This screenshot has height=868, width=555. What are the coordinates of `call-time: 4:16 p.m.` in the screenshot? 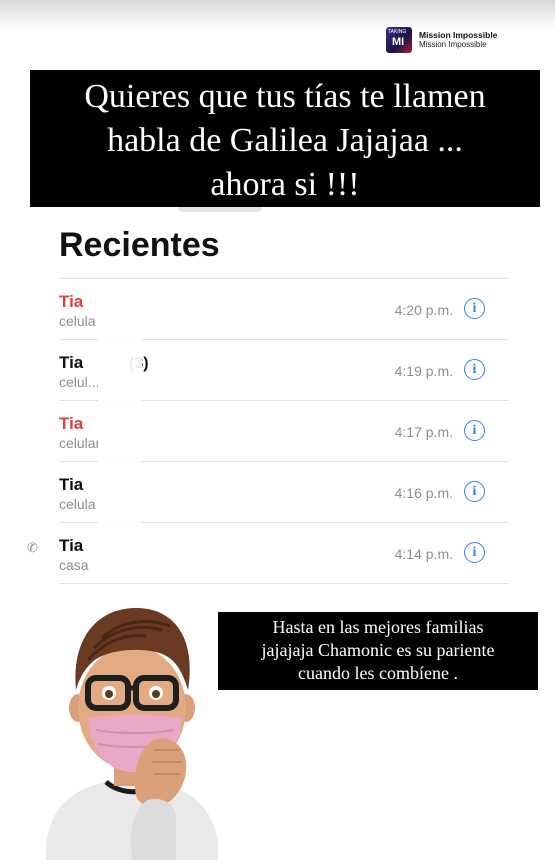 It's located at (423, 493).